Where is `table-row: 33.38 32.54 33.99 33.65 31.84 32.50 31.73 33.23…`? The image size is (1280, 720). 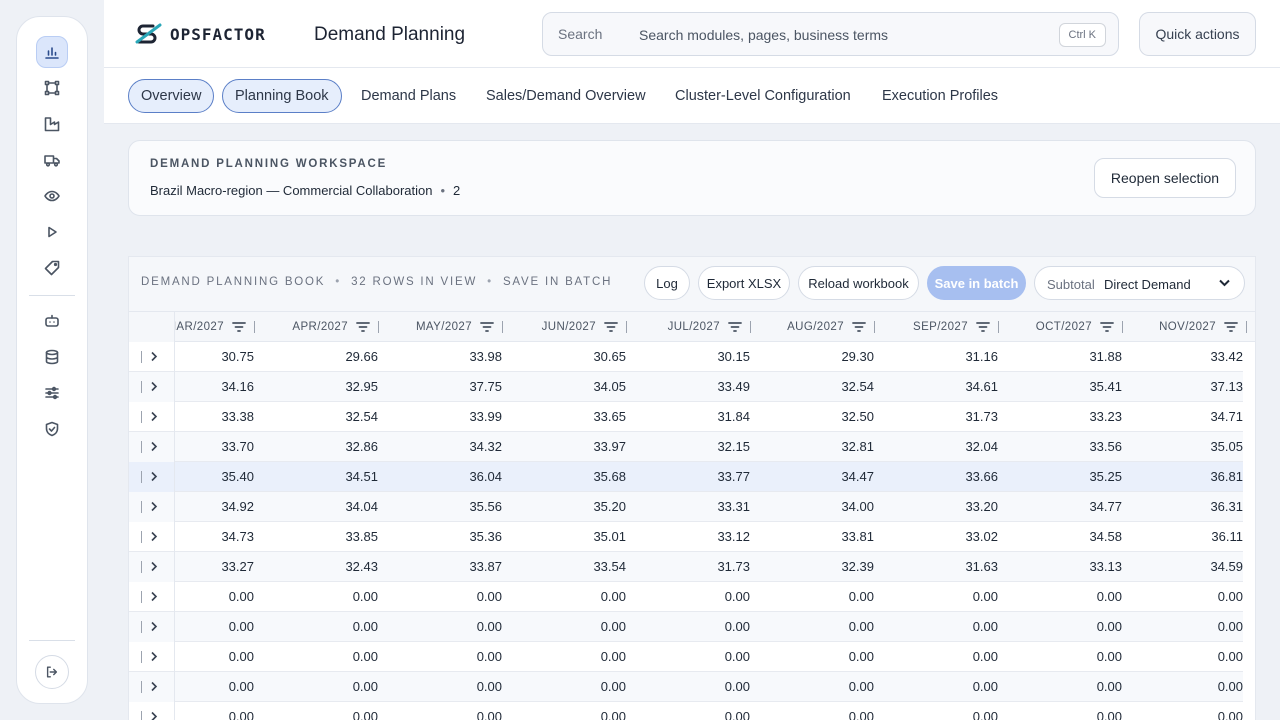 table-row: 33.38 32.54 33.99 33.65 31.84 32.50 31.73 33.23… is located at coordinates (686, 417).